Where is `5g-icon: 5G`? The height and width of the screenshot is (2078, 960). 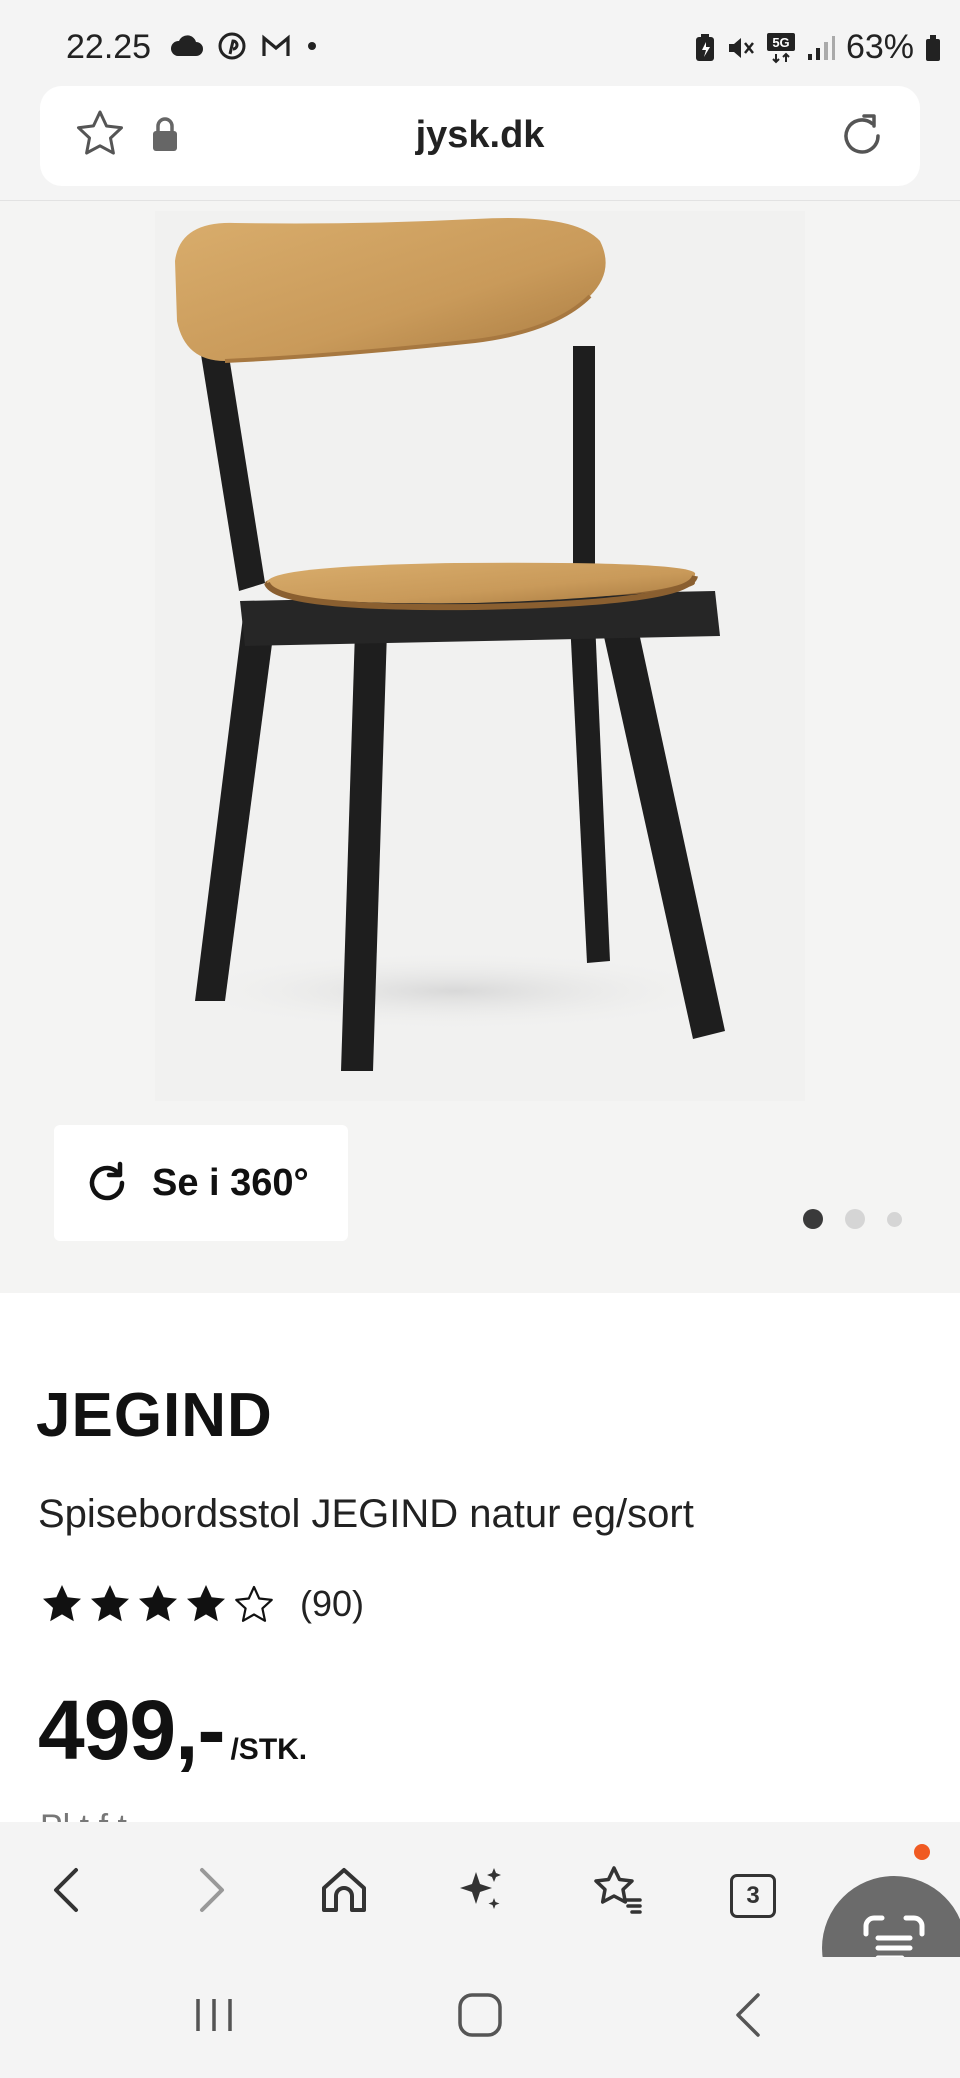
5g-icon: 5G is located at coordinates (780, 47).